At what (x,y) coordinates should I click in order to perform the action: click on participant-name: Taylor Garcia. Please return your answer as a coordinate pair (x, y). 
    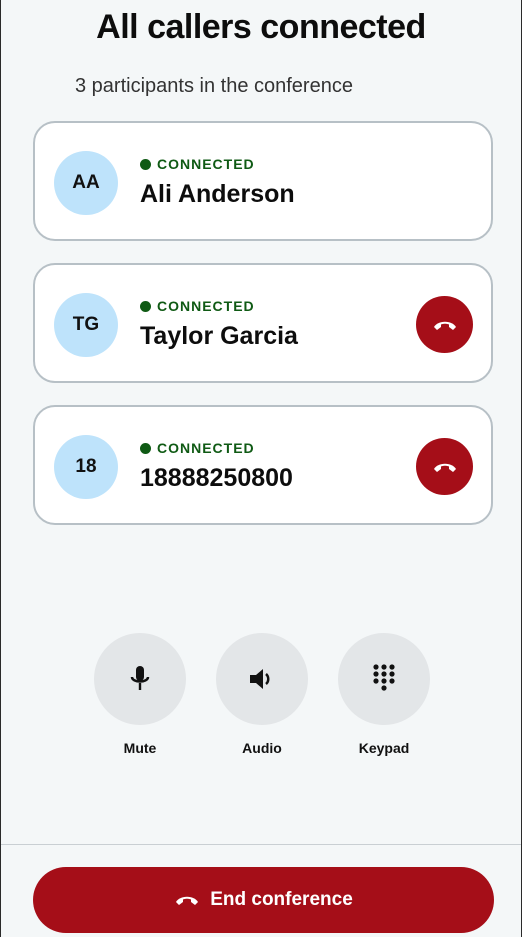
    Looking at the image, I should click on (219, 336).